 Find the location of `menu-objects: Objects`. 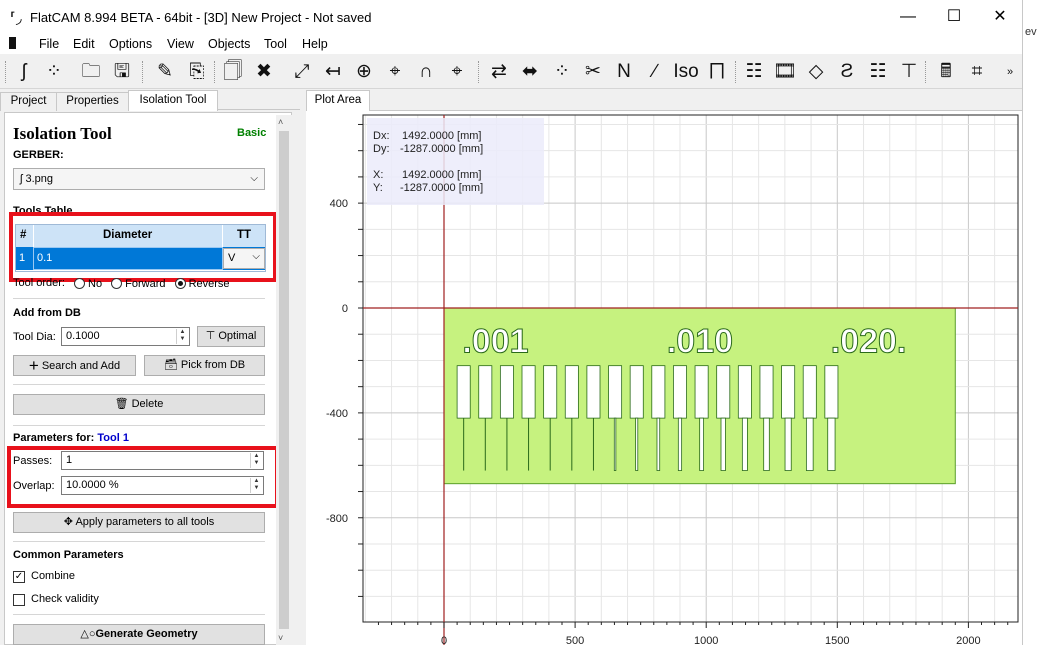

menu-objects: Objects is located at coordinates (229, 44).